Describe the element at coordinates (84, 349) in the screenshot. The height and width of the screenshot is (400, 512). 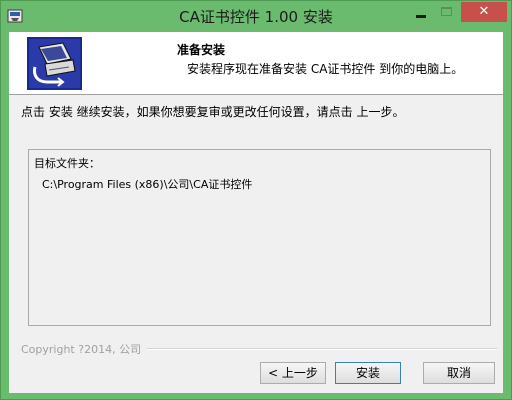
I see `copyright-text: Copyright ?2014, 公司` at that location.